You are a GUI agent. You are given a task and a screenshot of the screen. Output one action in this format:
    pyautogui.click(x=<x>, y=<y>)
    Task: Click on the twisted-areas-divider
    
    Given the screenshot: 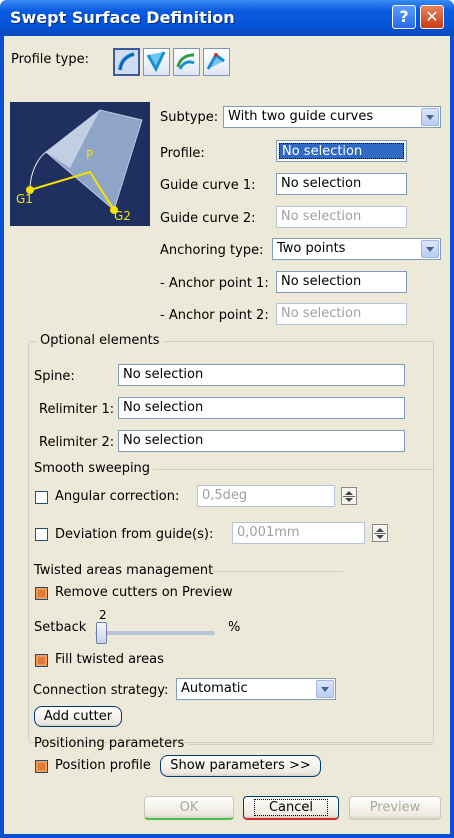 What is the action you would take?
    pyautogui.click(x=278, y=571)
    